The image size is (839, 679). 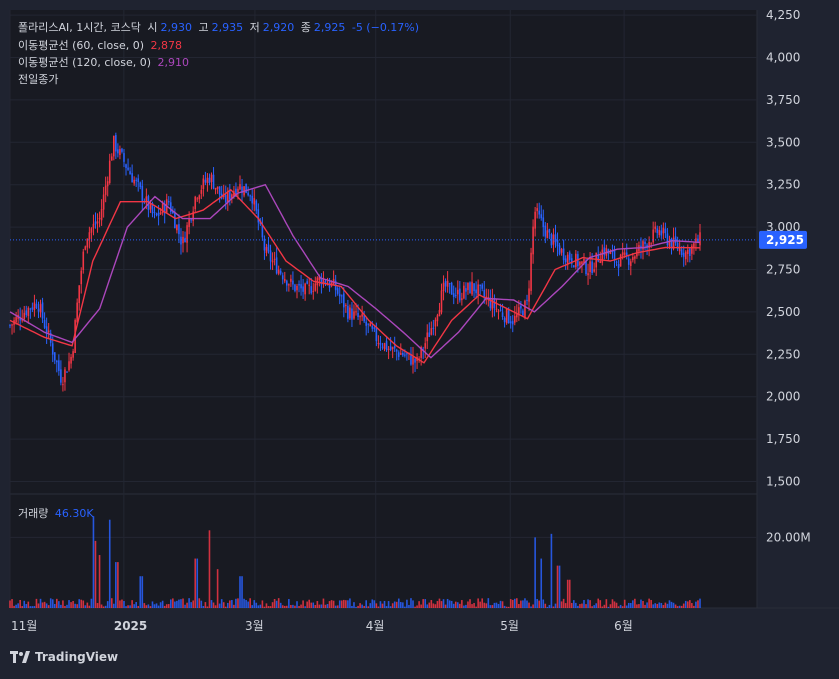 I want to click on last-price-label: 2,925, so click(x=785, y=240).